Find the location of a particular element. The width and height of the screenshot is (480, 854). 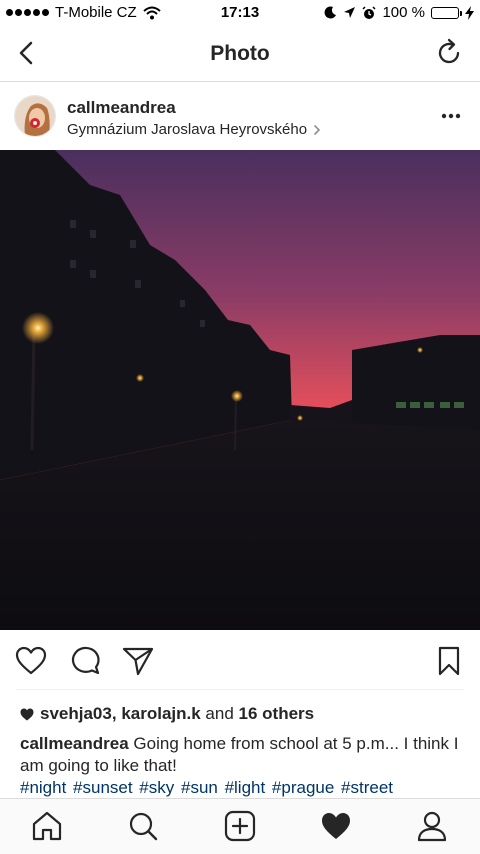

comment-icon is located at coordinates (85, 660).